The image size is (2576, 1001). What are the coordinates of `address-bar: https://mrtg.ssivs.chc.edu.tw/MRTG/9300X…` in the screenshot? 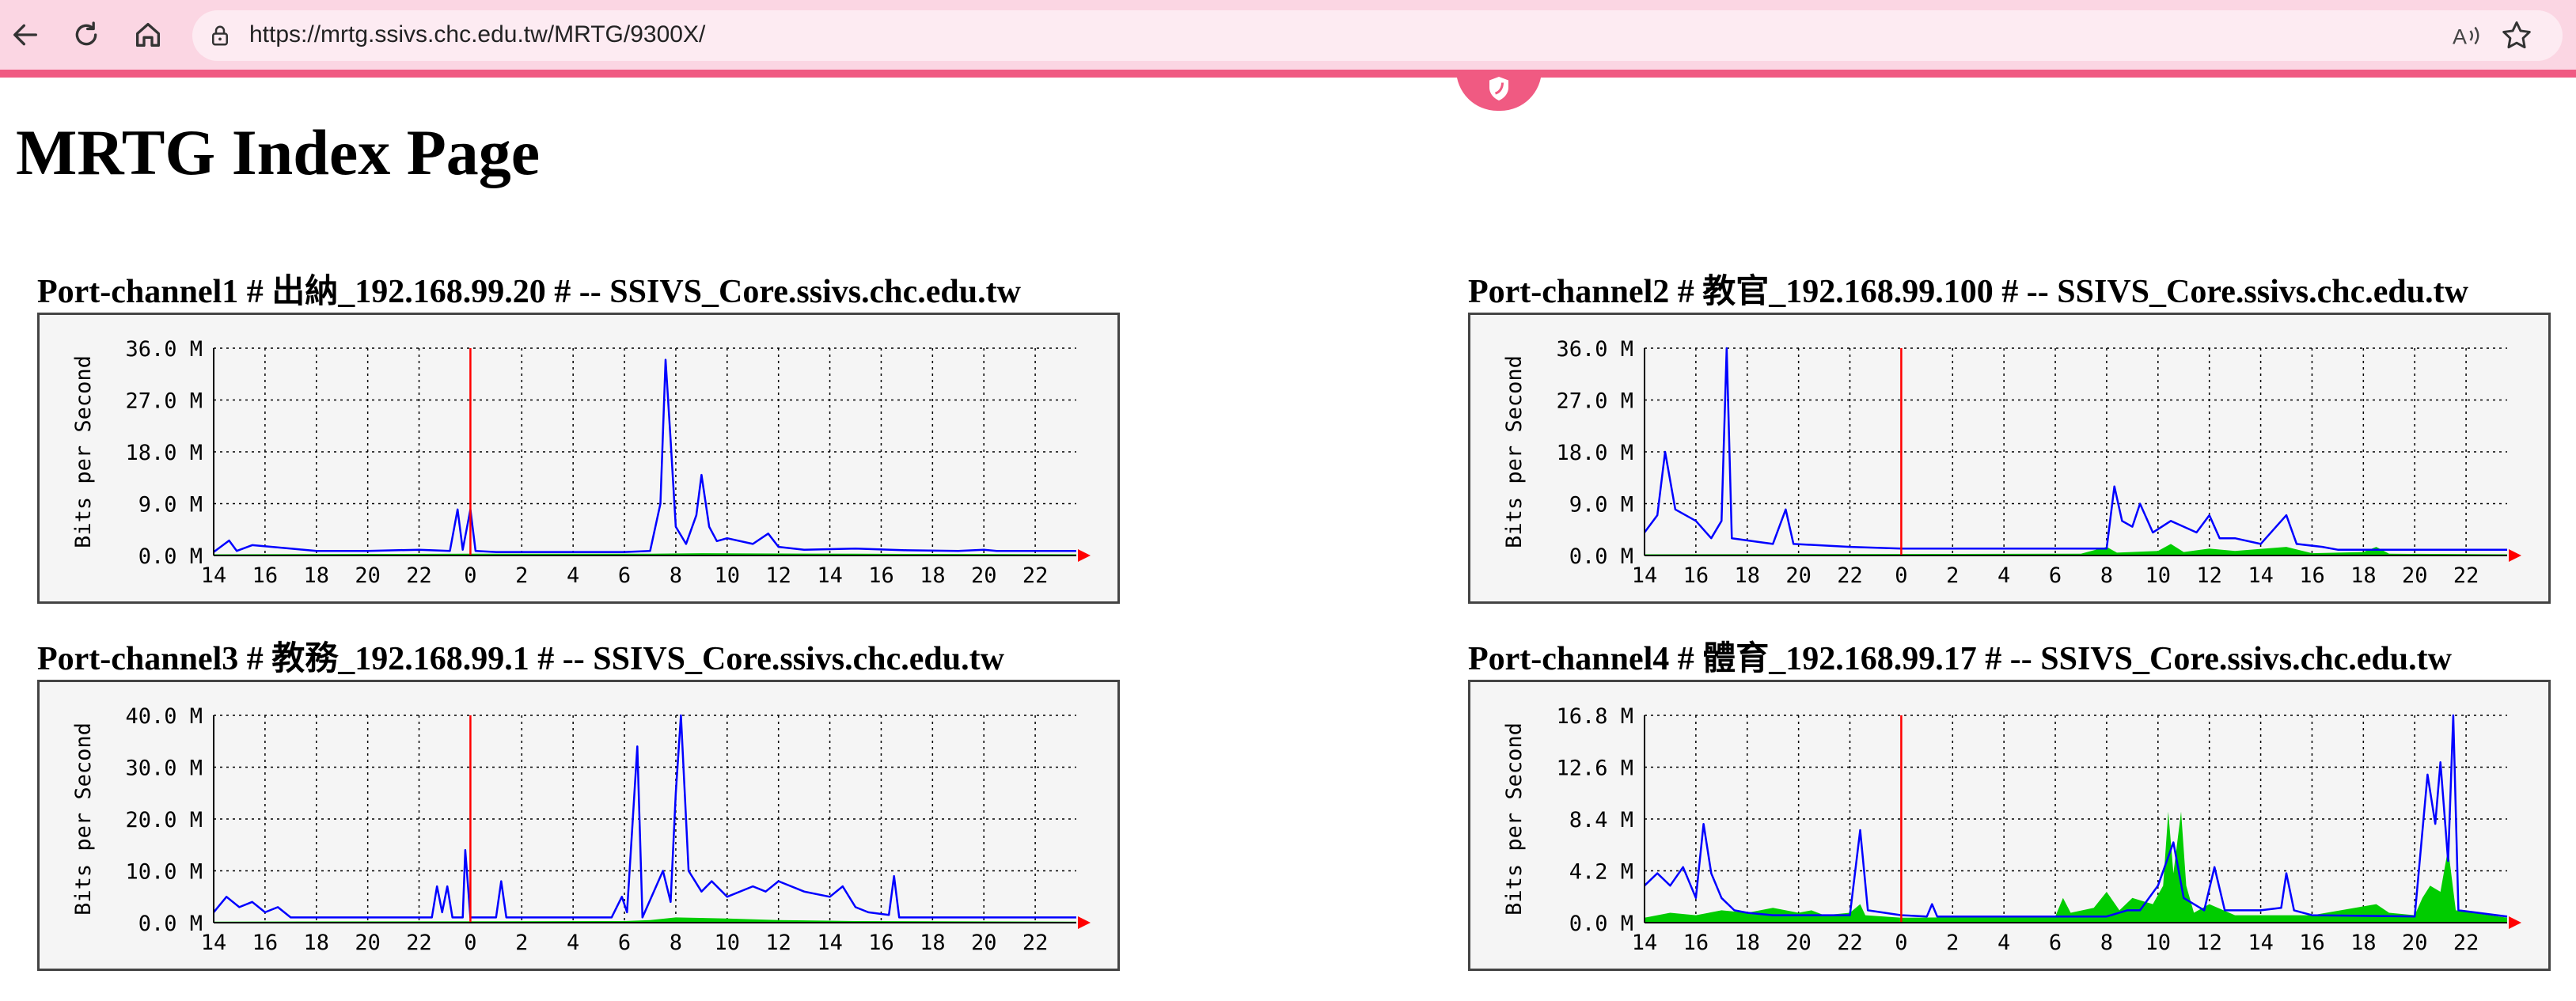 It's located at (1377, 35).